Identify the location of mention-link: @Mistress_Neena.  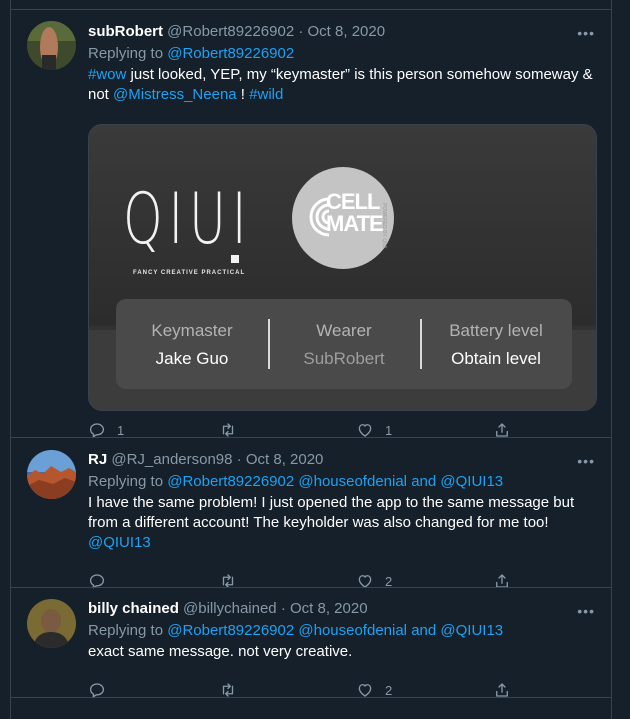
(175, 94).